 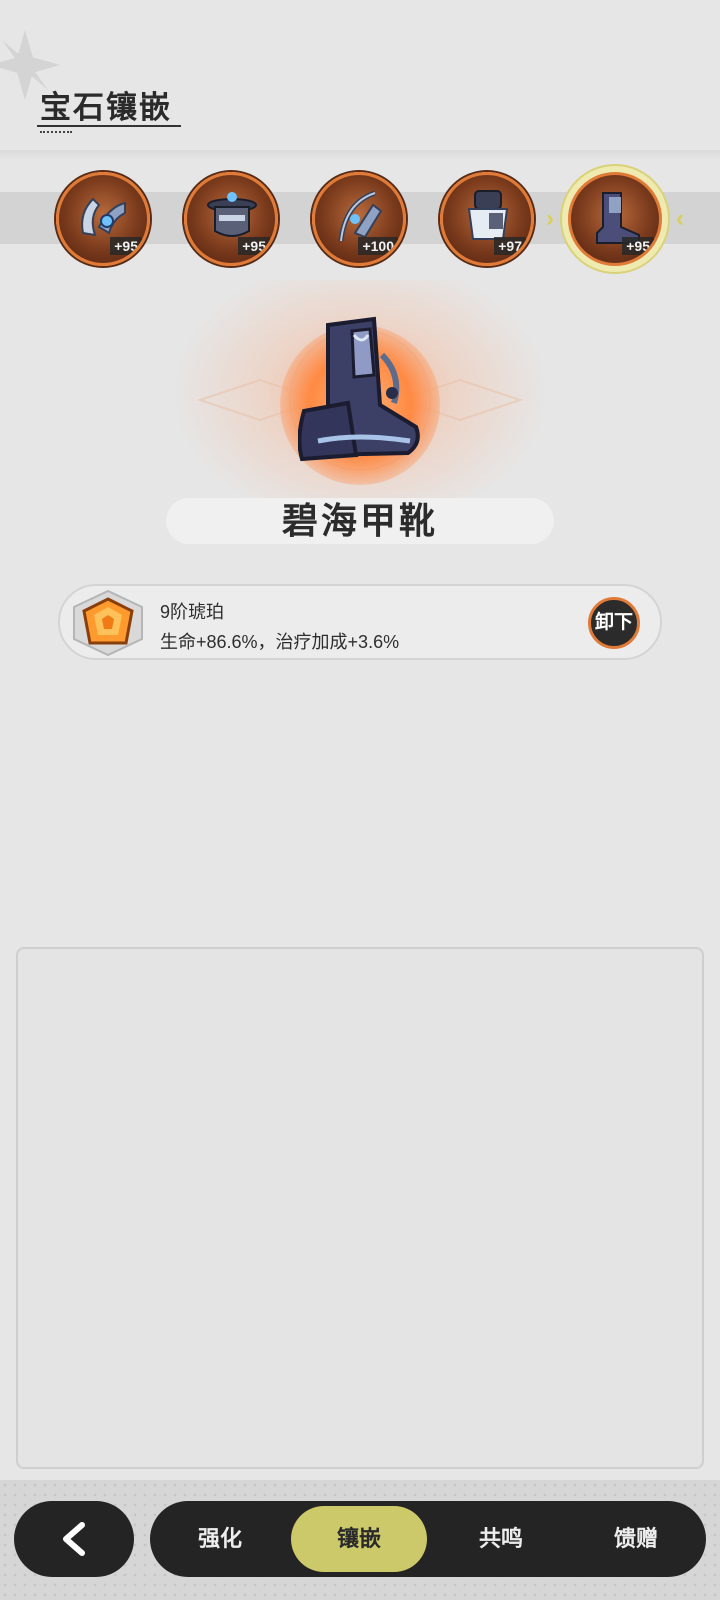 What do you see at coordinates (108, 623) in the screenshot?
I see `amber-gem-icon` at bounding box center [108, 623].